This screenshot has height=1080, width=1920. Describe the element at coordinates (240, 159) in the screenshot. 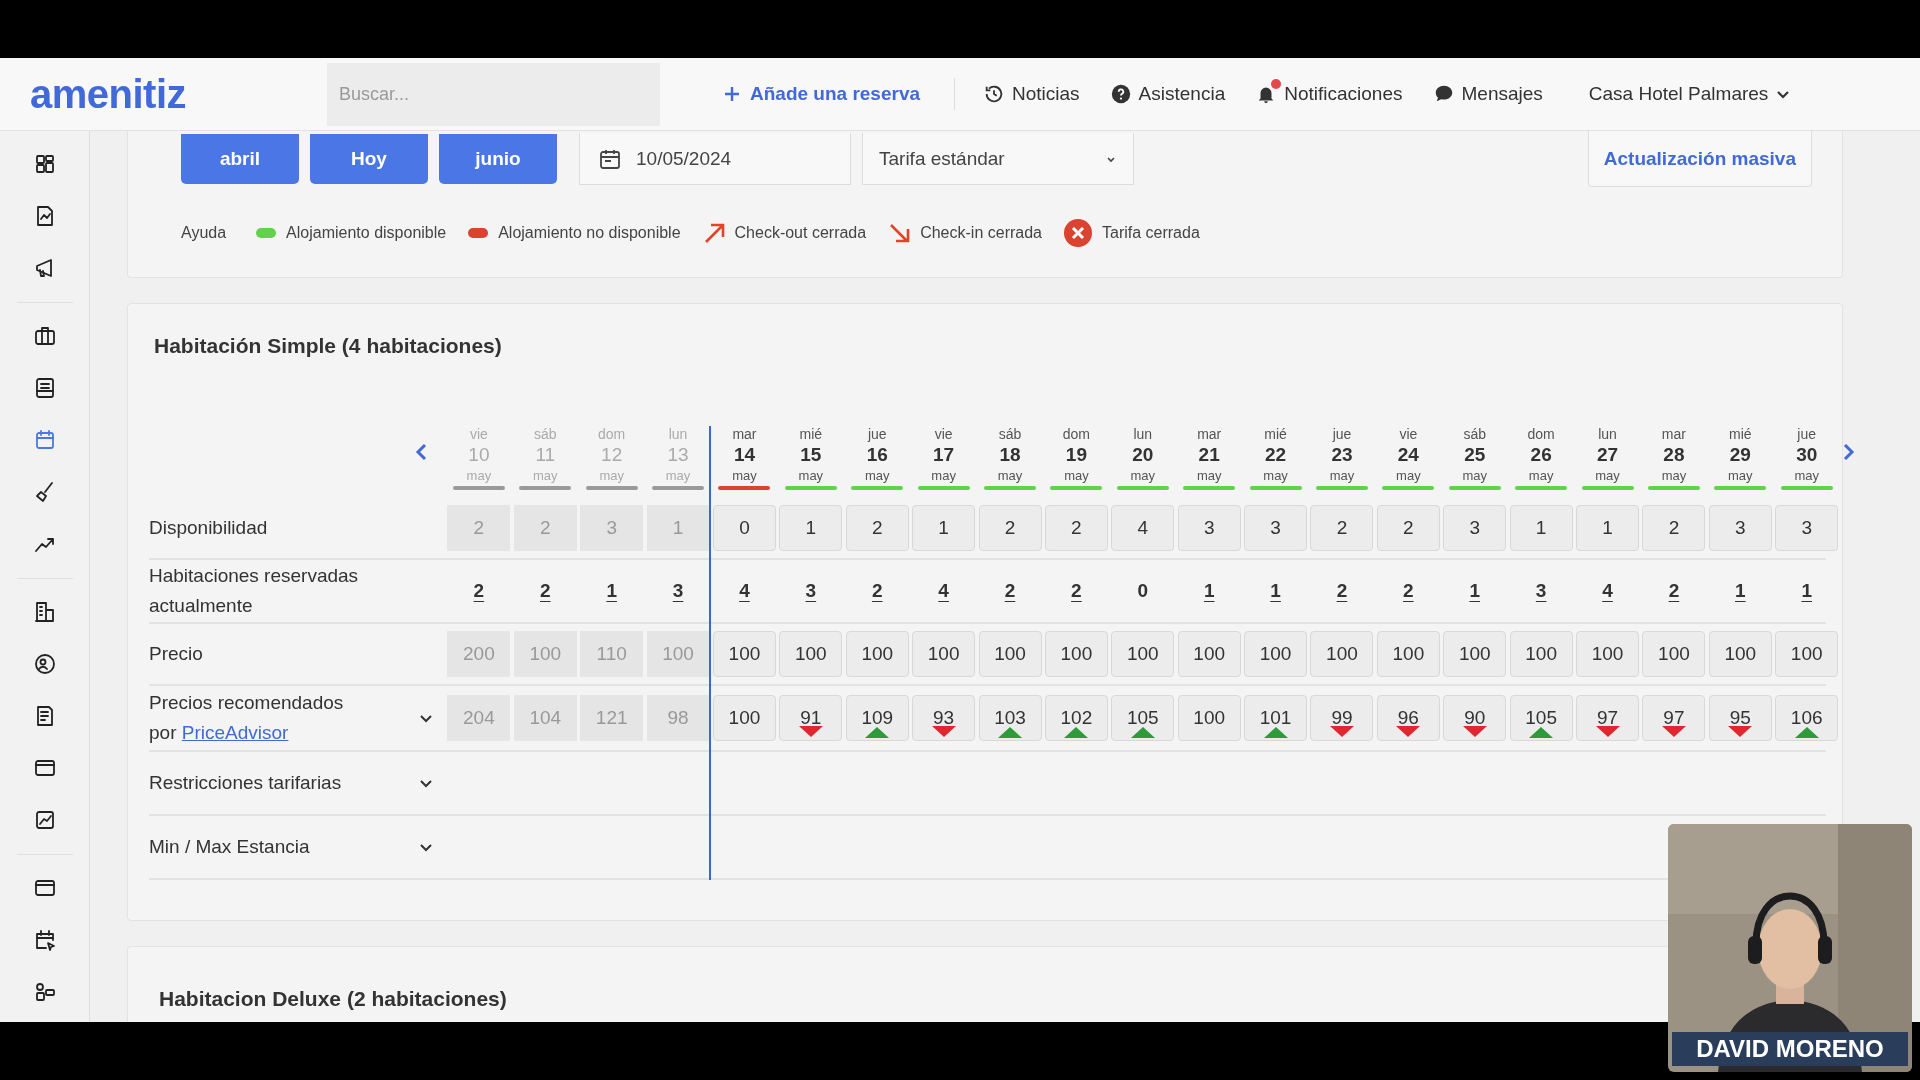

I see `month-nav-button: abril` at that location.